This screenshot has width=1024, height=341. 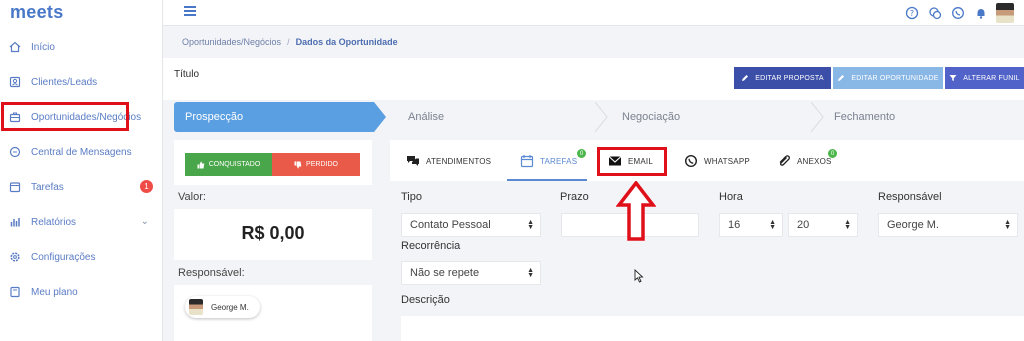 What do you see at coordinates (64, 82) in the screenshot?
I see `sidebar-item-label: Clientes/Leads` at bounding box center [64, 82].